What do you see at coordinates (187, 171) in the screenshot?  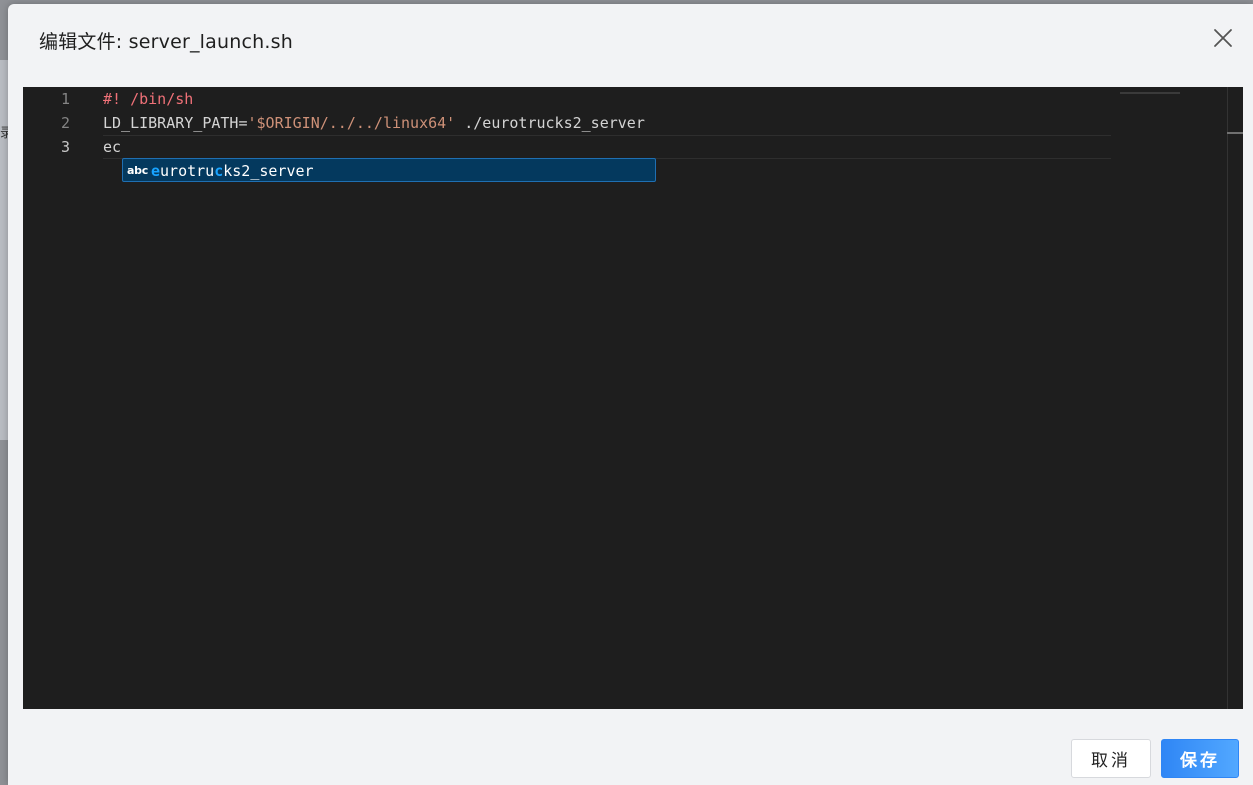 I see `suggestion-text: urotru` at bounding box center [187, 171].